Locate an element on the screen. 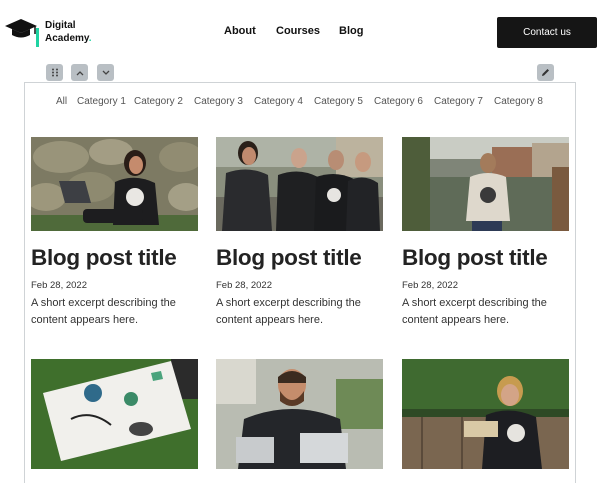 This screenshot has width=600, height=483. chevron-down-icon is located at coordinates (105, 72).